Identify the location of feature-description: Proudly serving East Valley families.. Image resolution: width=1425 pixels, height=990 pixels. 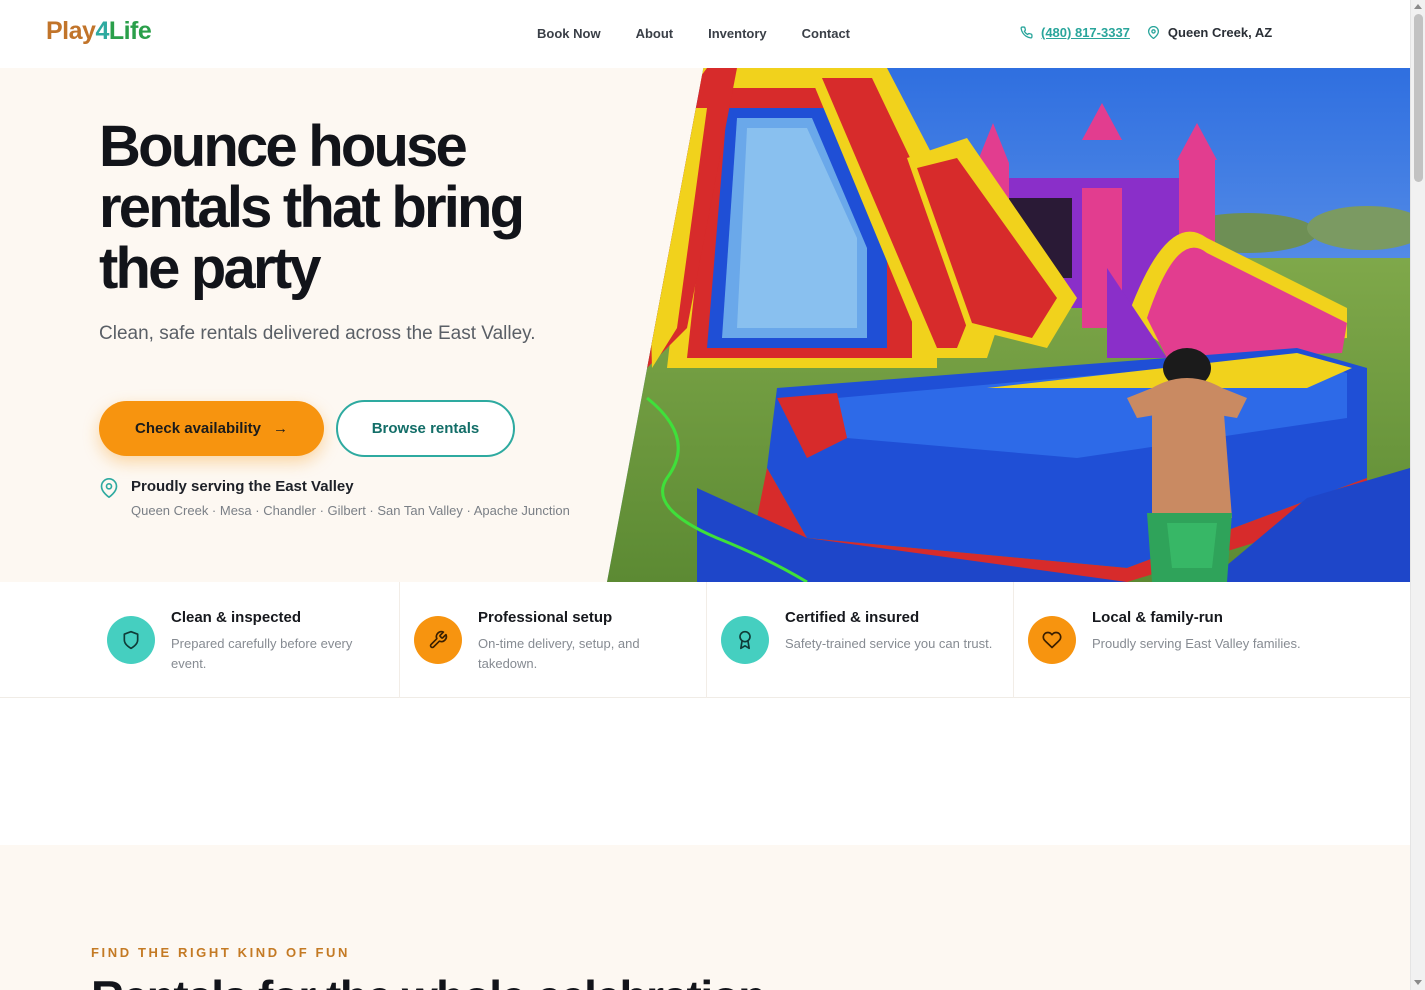
(1196, 643).